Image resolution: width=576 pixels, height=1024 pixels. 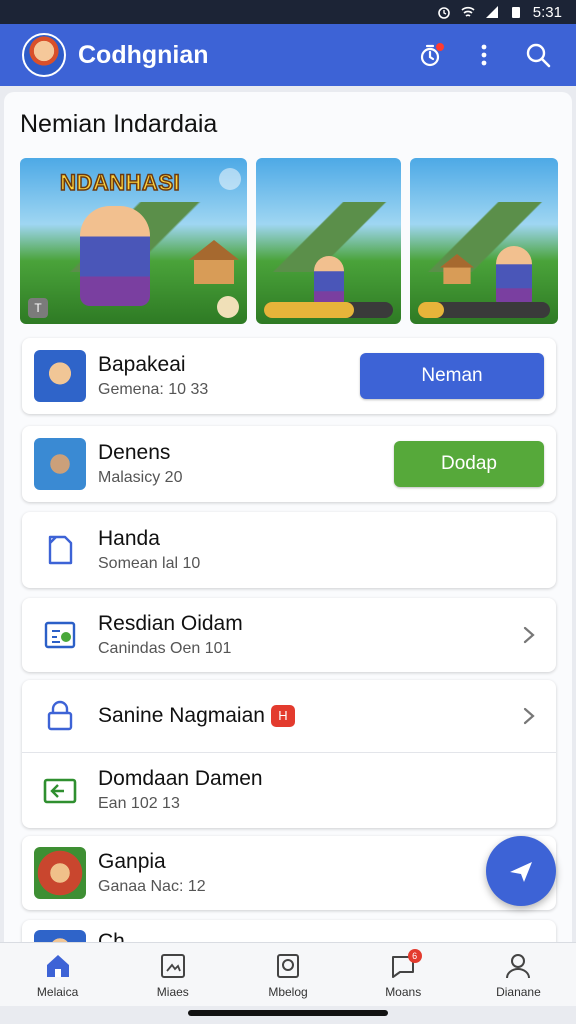 What do you see at coordinates (289, 790) in the screenshot?
I see `list-item: Domdaan Damen Ean 102 13` at bounding box center [289, 790].